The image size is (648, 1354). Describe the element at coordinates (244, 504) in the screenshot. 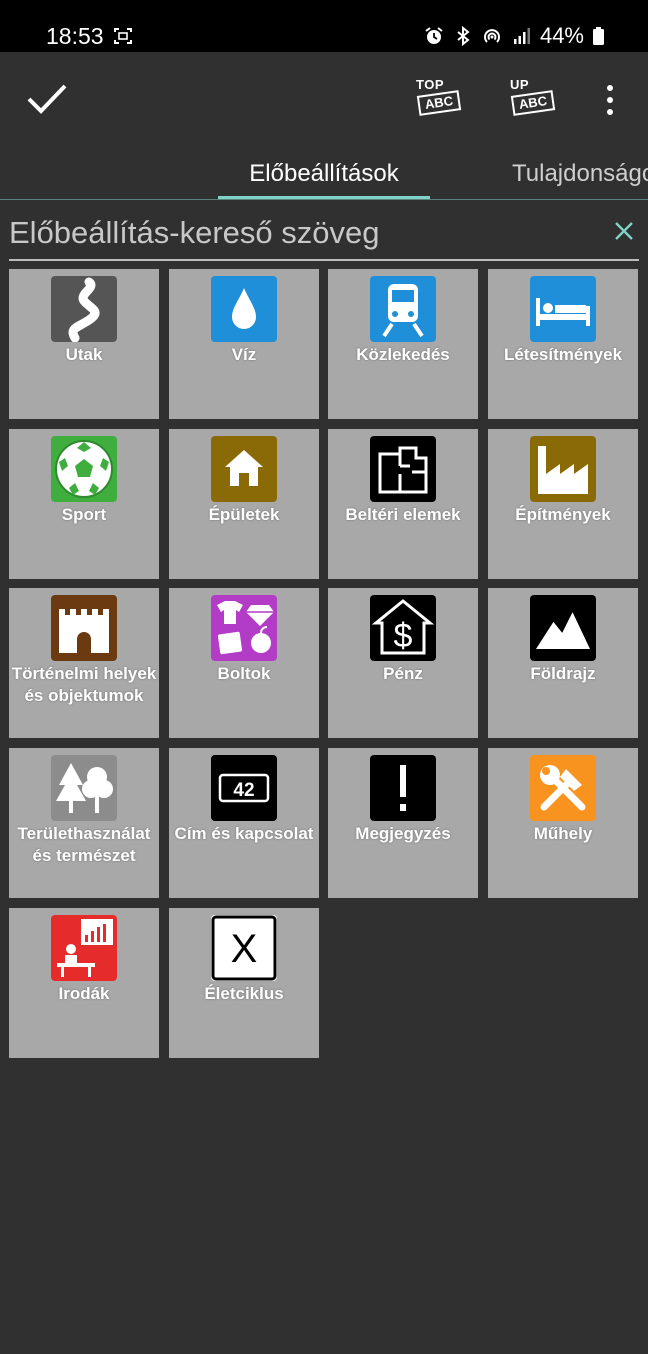

I see `preset-buildings: Épületek` at that location.